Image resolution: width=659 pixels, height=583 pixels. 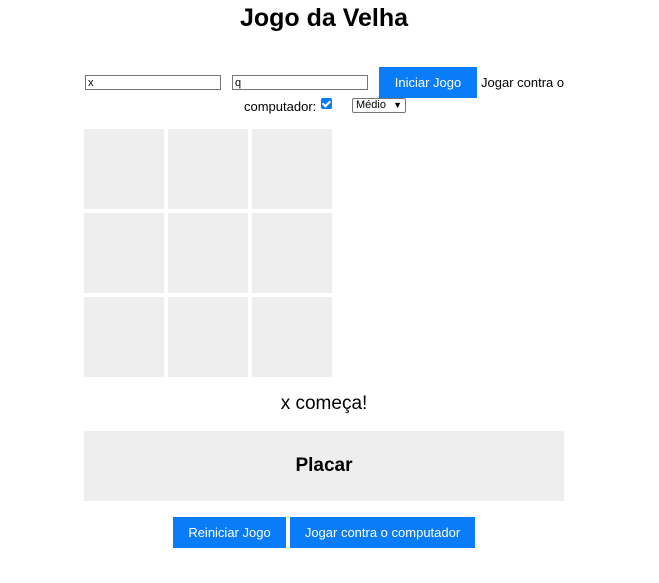 I want to click on play-vs-computer-button: Jogar contra o computador, so click(x=382, y=532).